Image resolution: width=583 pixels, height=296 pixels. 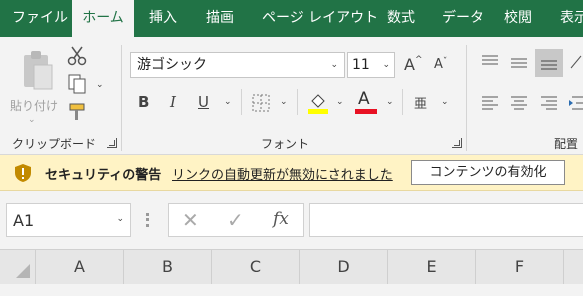 What do you see at coordinates (364, 99) in the screenshot?
I see `font-color-icon: A` at bounding box center [364, 99].